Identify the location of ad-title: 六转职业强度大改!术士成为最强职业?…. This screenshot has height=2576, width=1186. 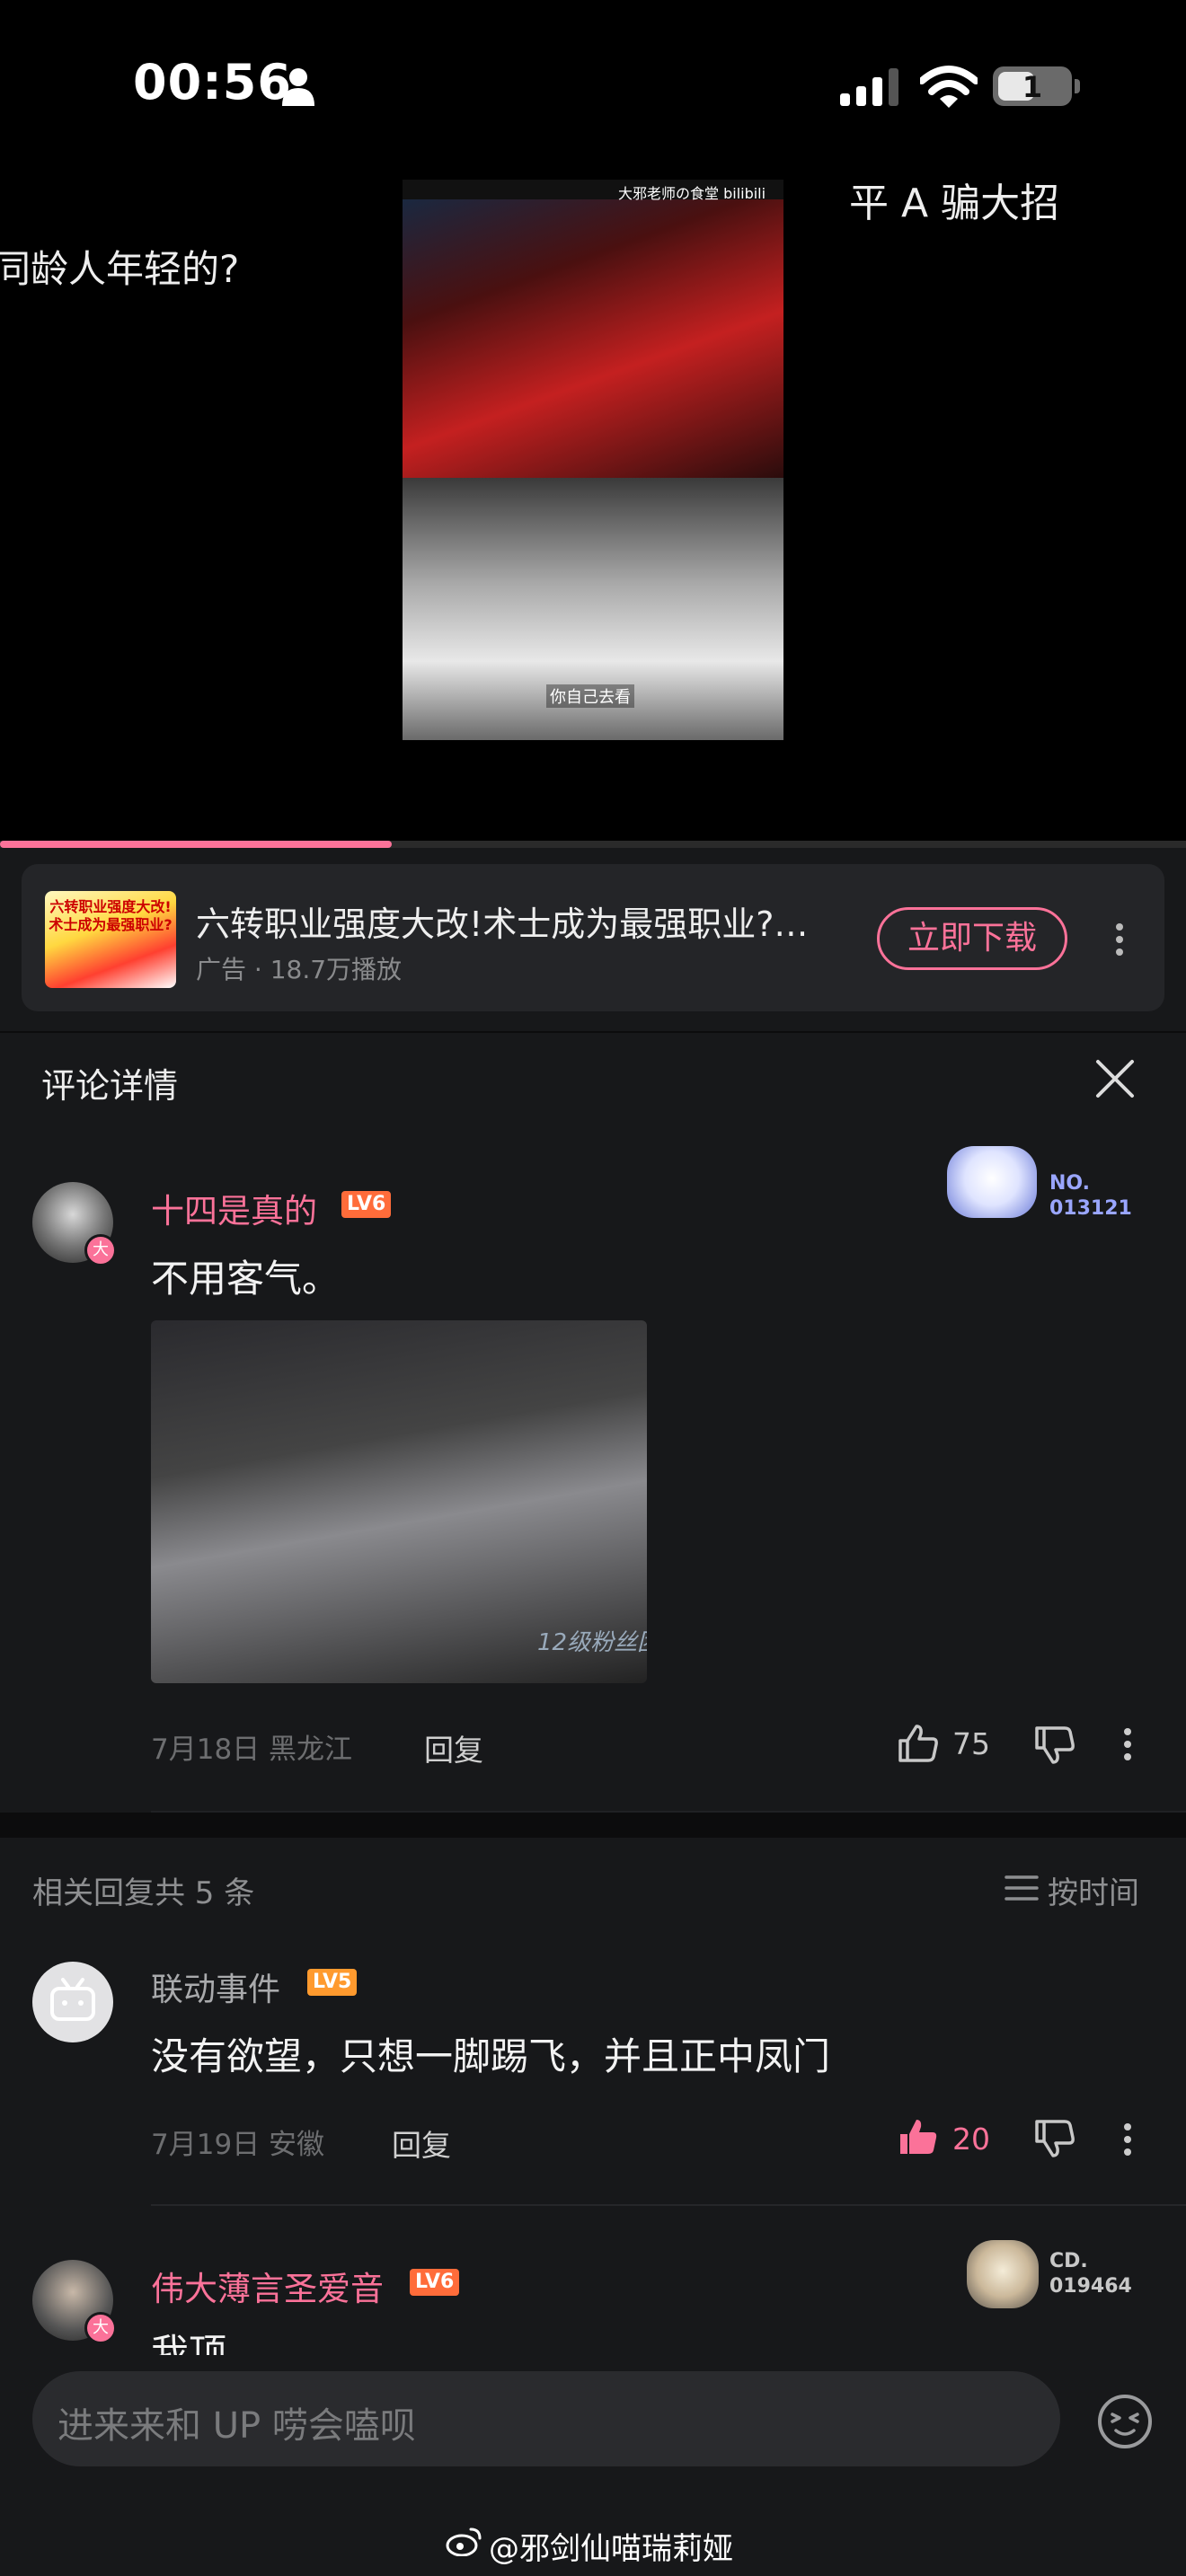
(519, 921).